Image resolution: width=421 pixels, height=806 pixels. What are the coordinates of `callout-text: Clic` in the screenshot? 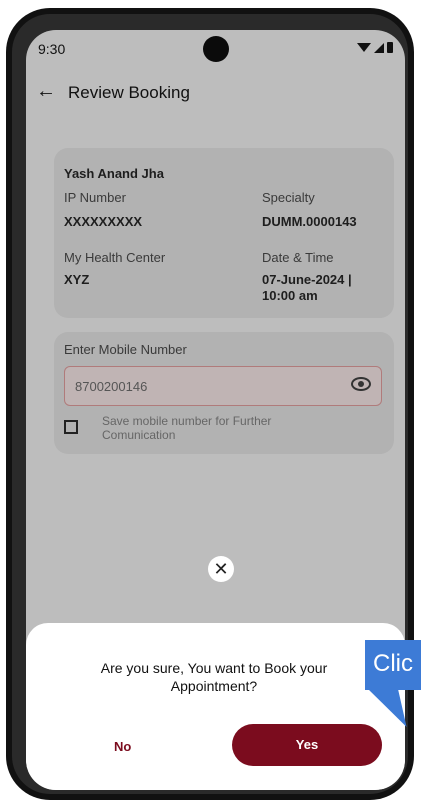 It's located at (393, 663).